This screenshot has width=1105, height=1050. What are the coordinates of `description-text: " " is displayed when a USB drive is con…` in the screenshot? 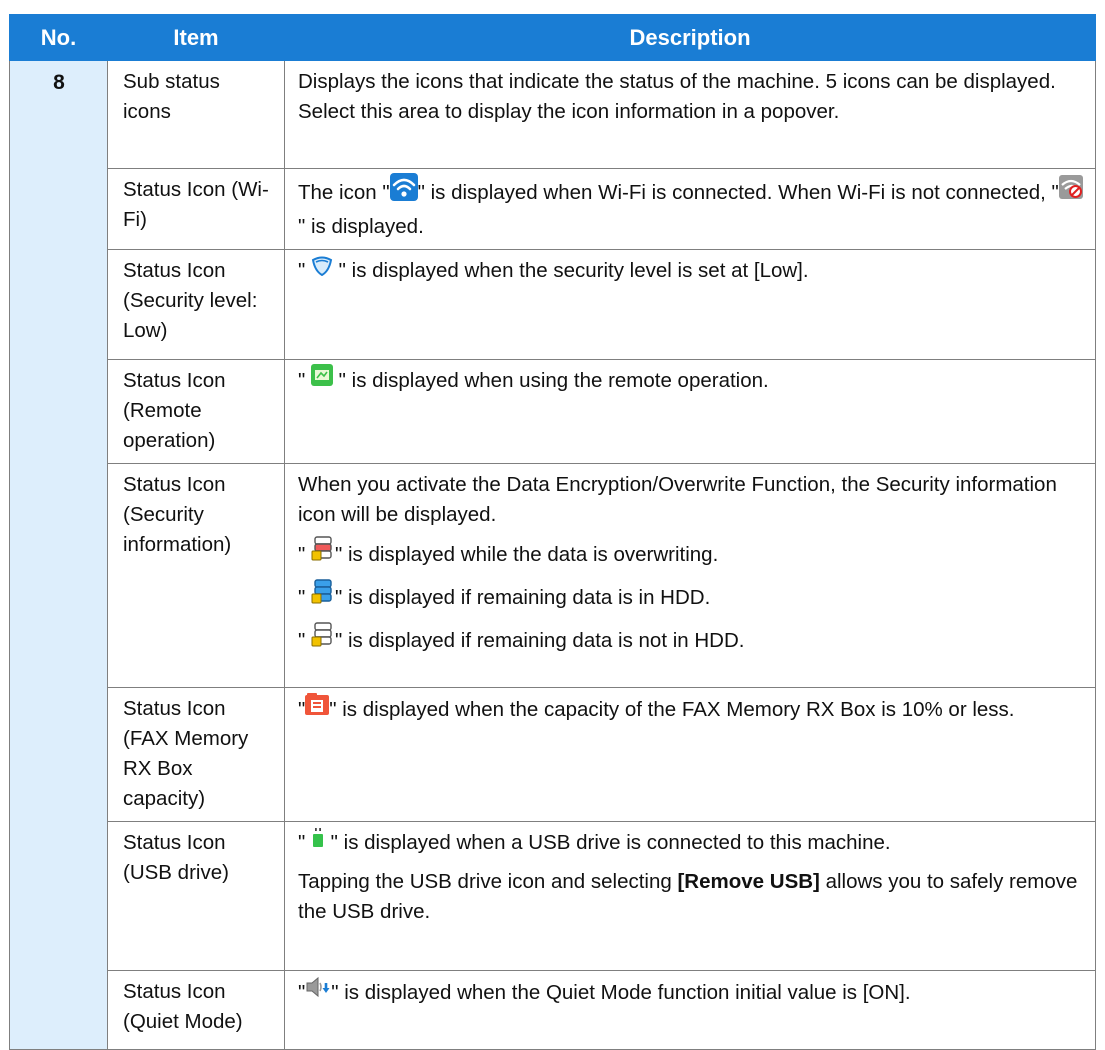 It's located at (690, 843).